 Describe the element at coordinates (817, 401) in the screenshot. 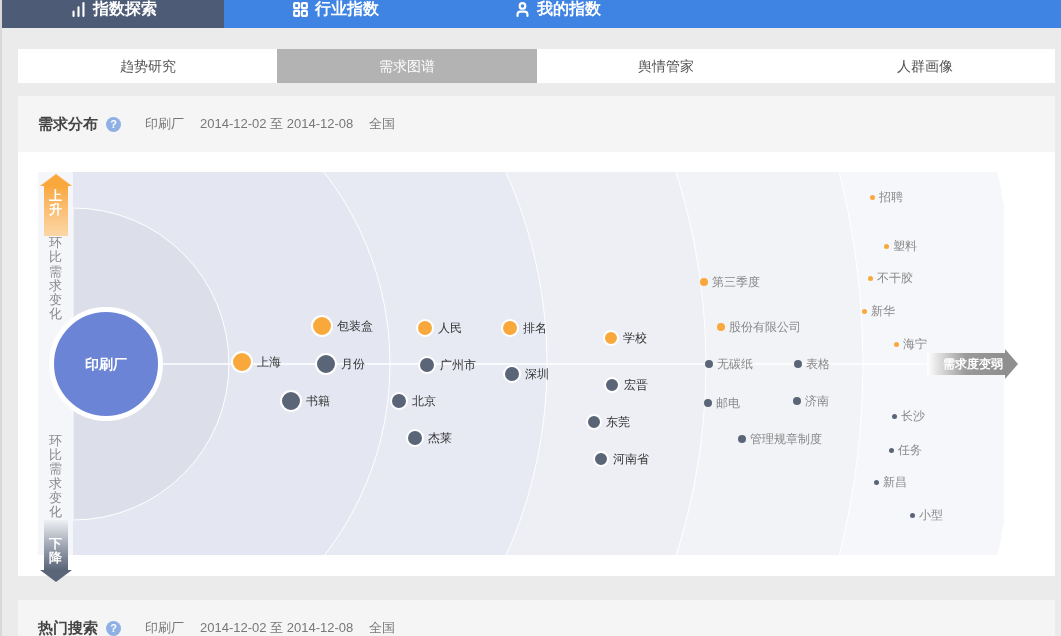

I see `keyword-label: 济南` at that location.